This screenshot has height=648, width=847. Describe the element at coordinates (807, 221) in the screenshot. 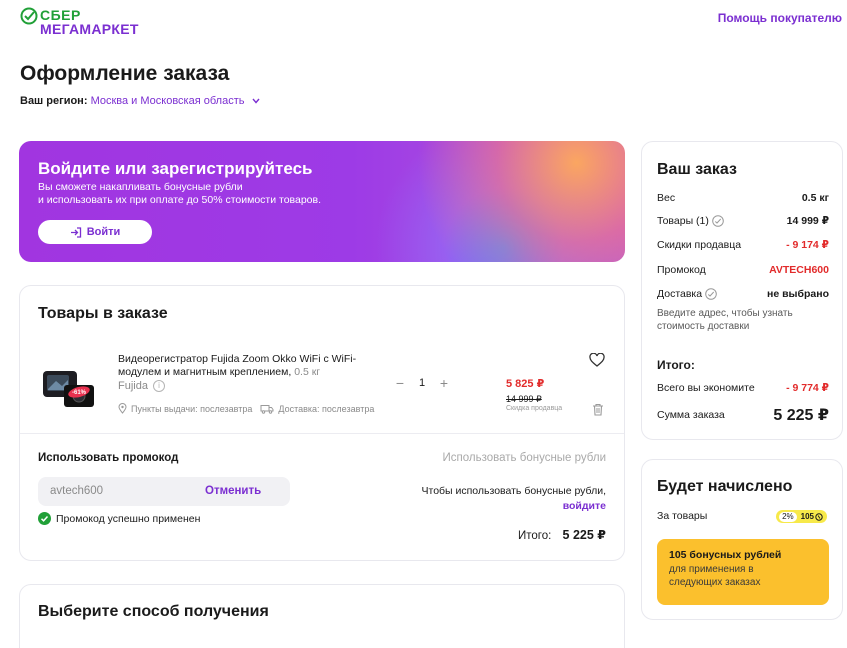

I see `summary-goods-value: 14 999 ₽` at that location.